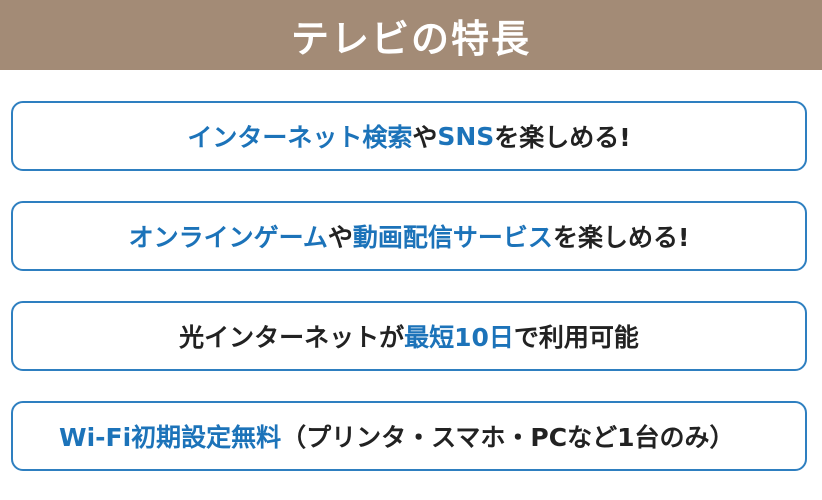 This screenshot has height=500, width=822. Describe the element at coordinates (508, 437) in the screenshot. I see `feature-text: （プリンタ・スマホ・PCなど1台のみ）` at that location.